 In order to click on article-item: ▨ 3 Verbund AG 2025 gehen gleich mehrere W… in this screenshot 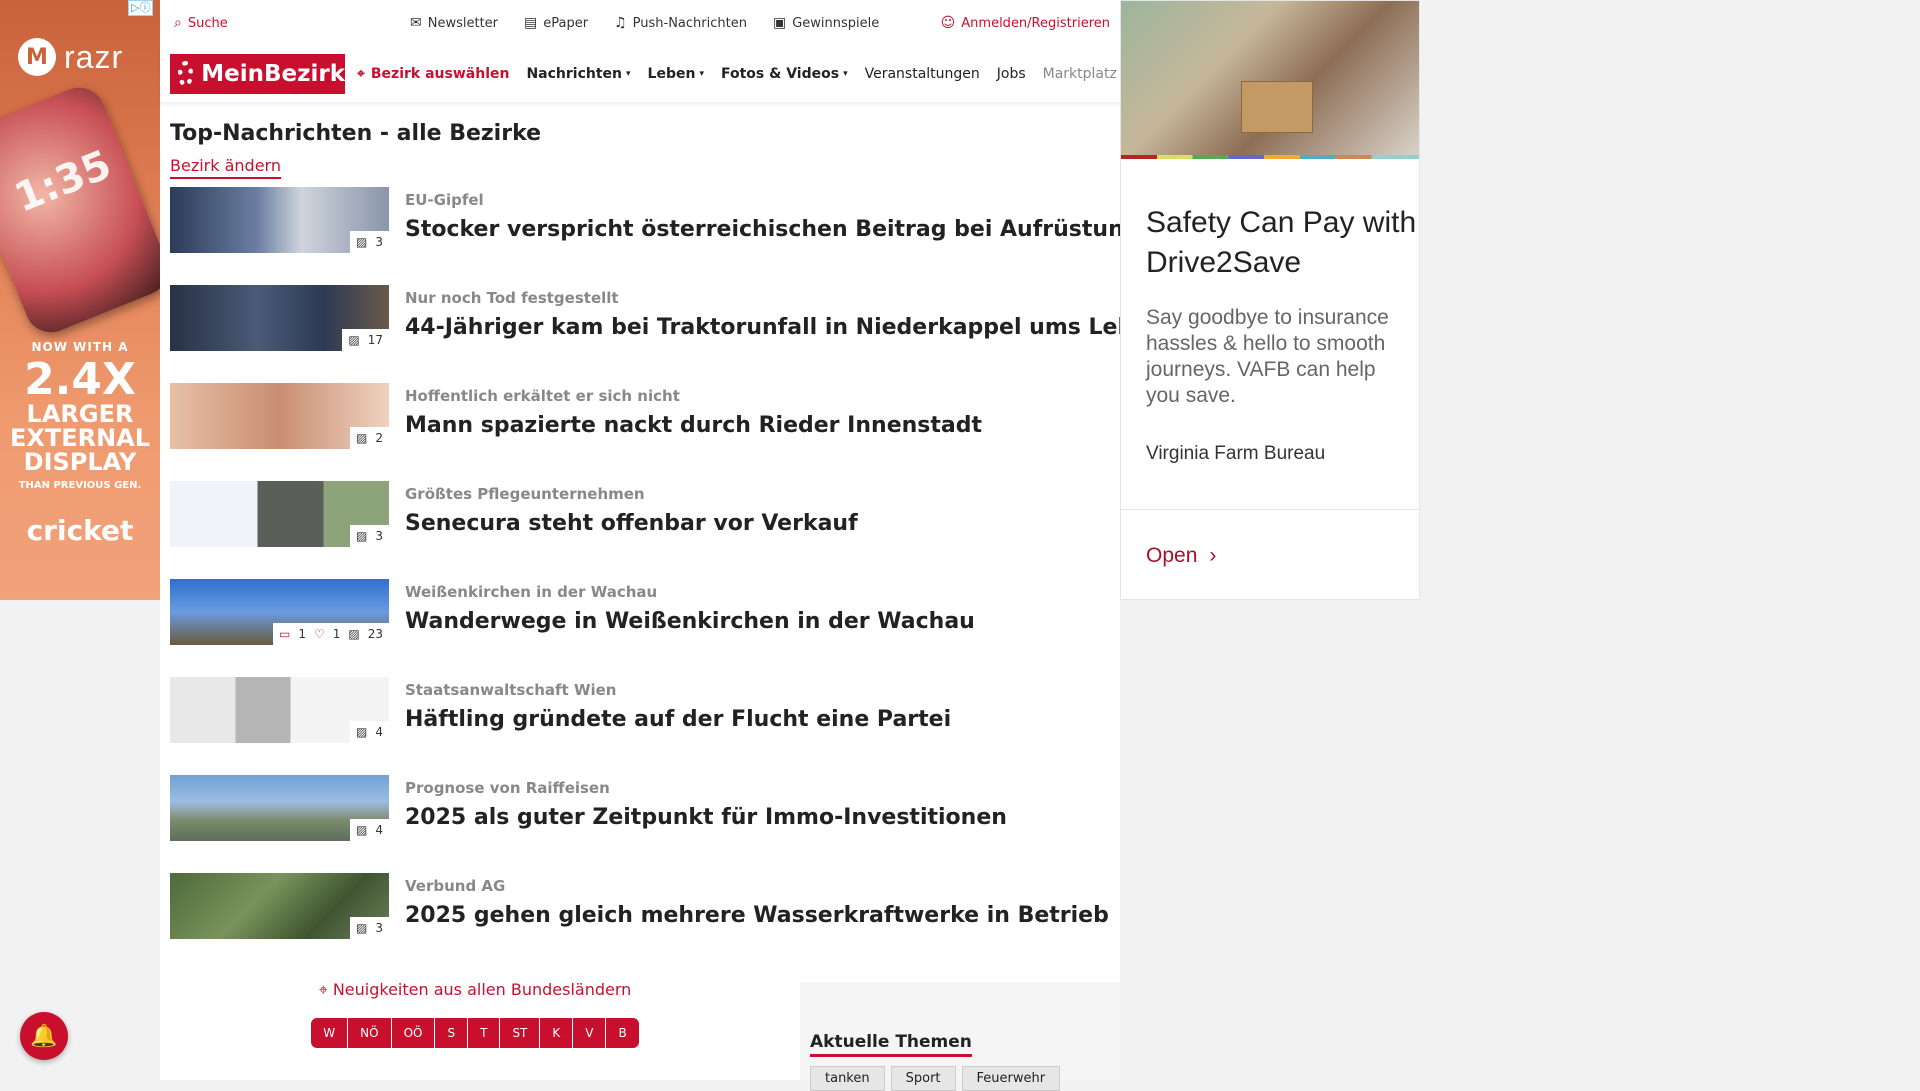, I will do `click(645, 906)`.